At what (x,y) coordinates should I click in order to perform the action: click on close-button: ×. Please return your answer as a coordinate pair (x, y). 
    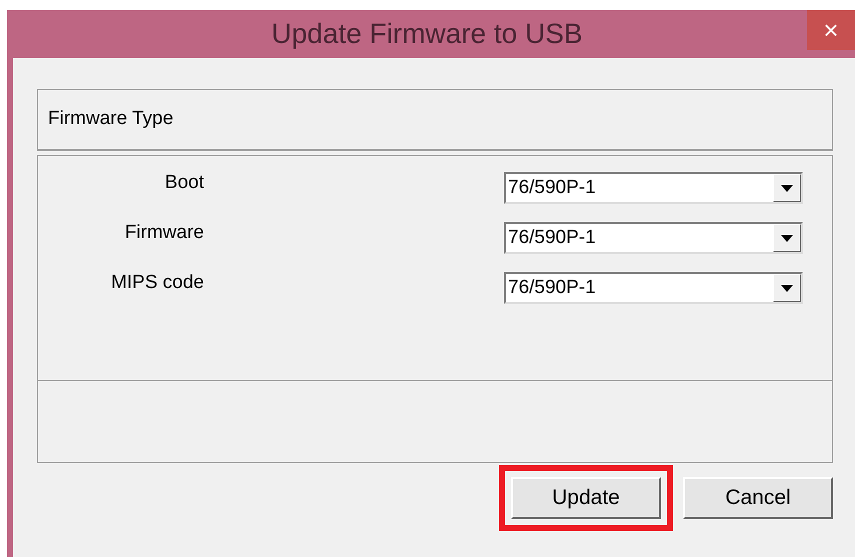
    Looking at the image, I should click on (831, 30).